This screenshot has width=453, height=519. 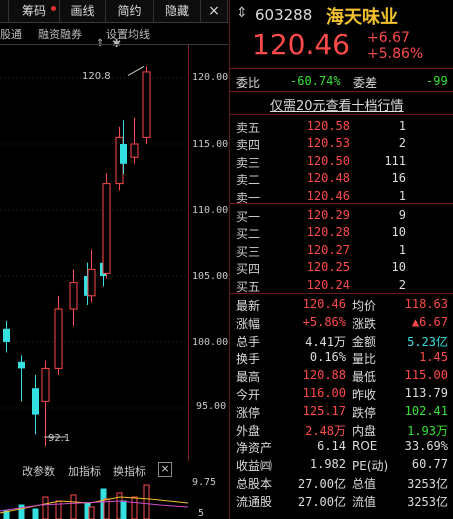 I want to click on stat-value: 60.77, so click(x=429, y=464).